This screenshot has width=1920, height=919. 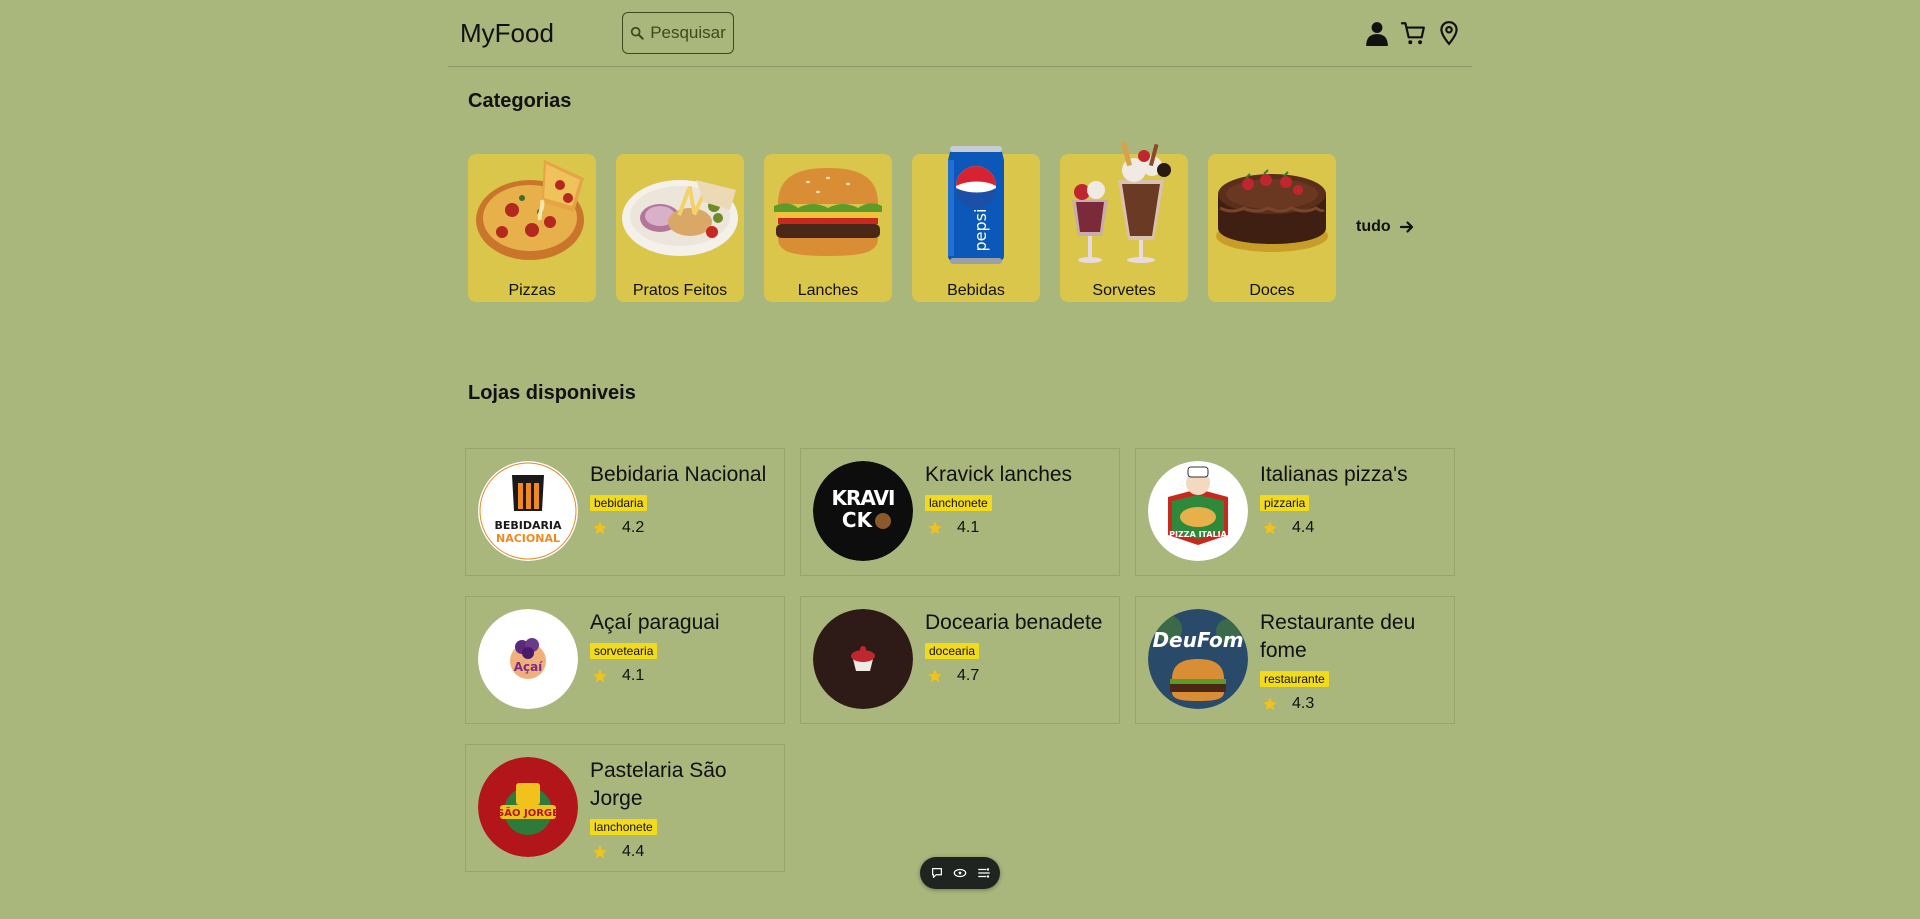 What do you see at coordinates (960, 660) in the screenshot?
I see `store-card-docearia-benadete: Docearia benadete docearia 4.7` at bounding box center [960, 660].